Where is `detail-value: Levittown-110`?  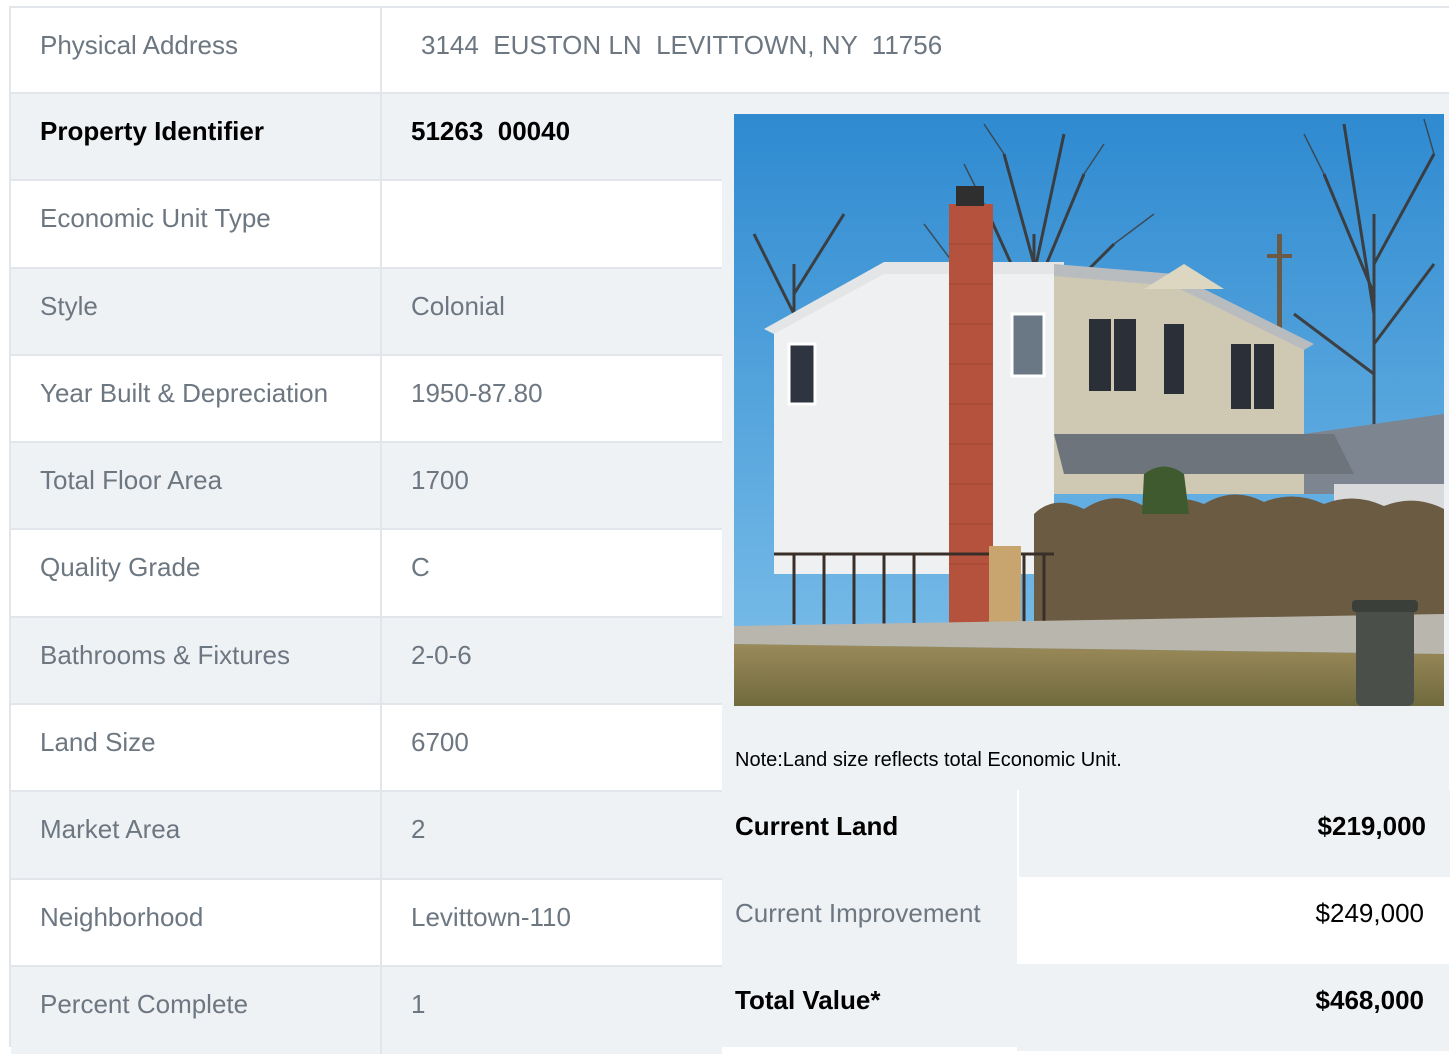
detail-value: Levittown-110 is located at coordinates (491, 916).